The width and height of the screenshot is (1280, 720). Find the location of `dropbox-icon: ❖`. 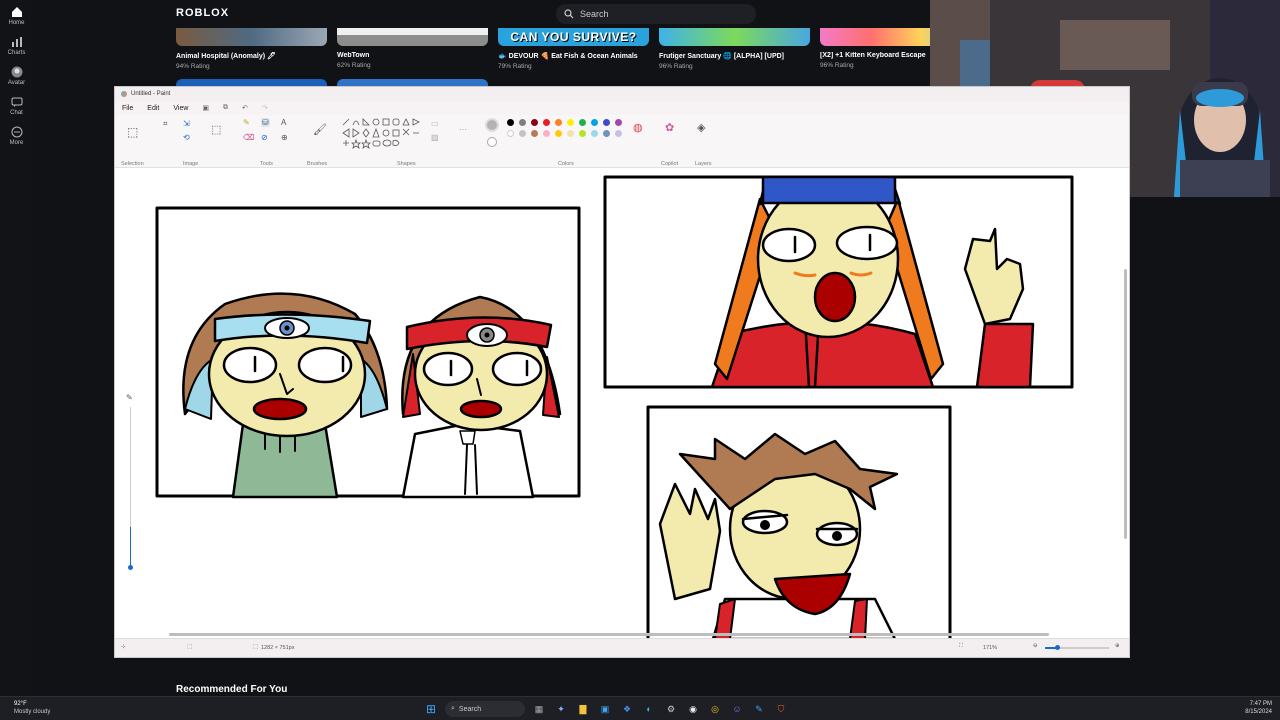

dropbox-icon: ❖ is located at coordinates (627, 709).